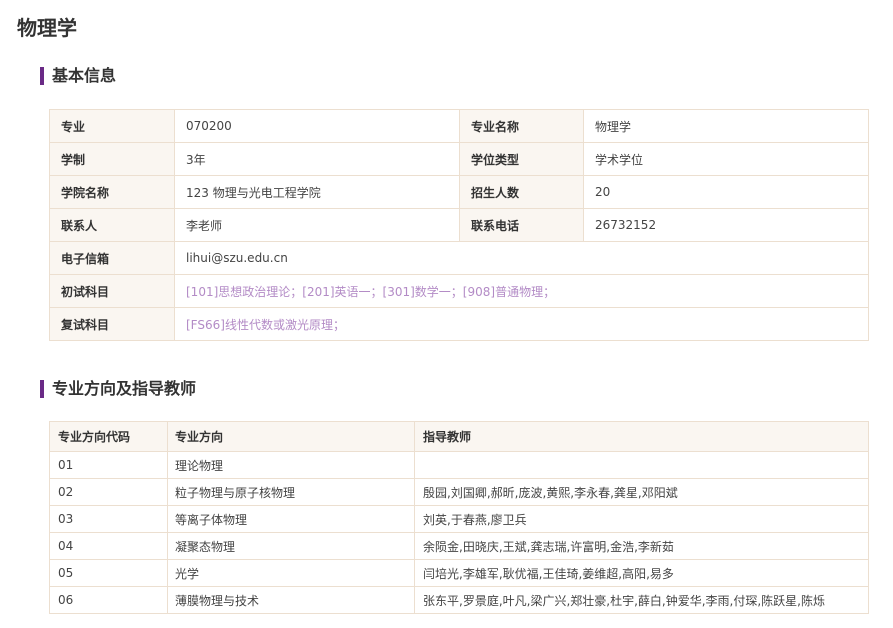 Image resolution: width=893 pixels, height=628 pixels. I want to click on direction-code: 02, so click(108, 492).